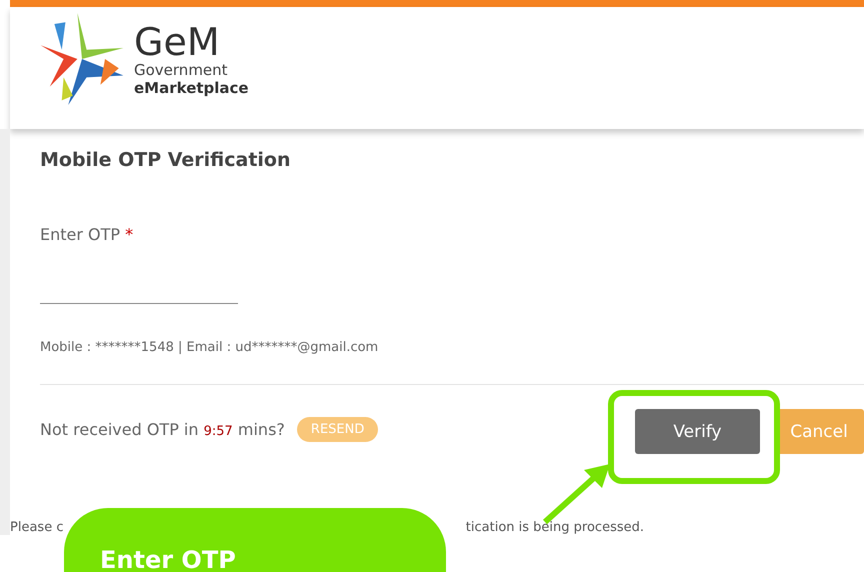 The image size is (864, 572). What do you see at coordinates (337, 429) in the screenshot?
I see `resend-button: RESEND` at bounding box center [337, 429].